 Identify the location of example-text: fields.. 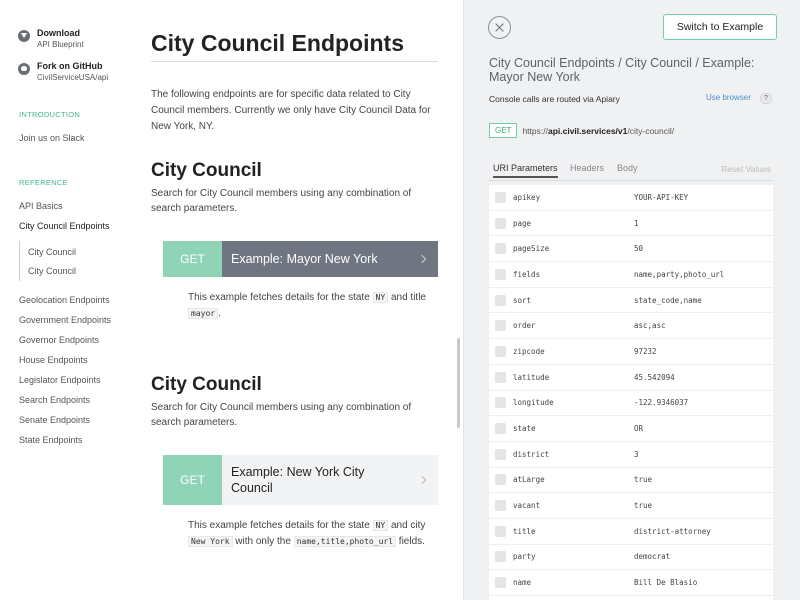
(410, 541).